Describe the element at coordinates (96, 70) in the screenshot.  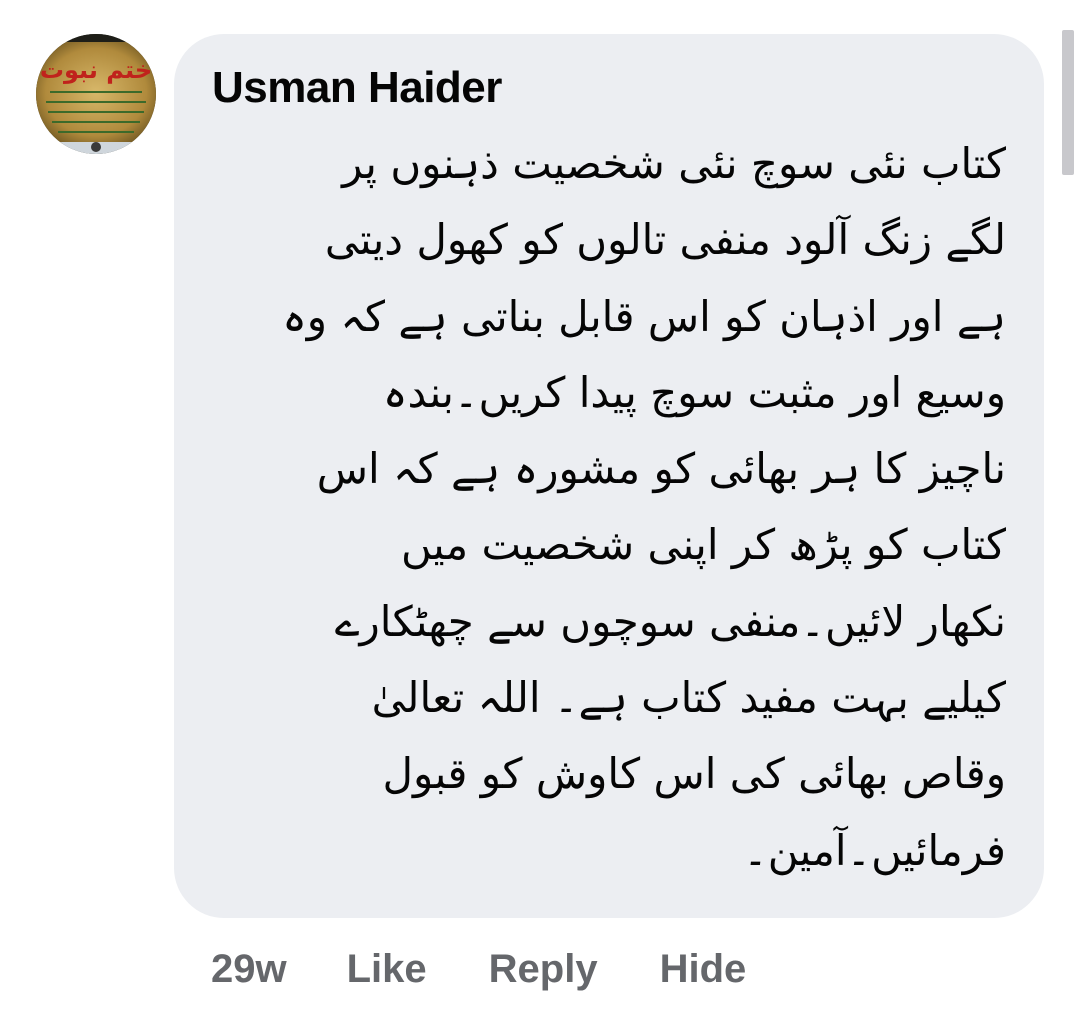
I see `avatar-title-text: ختم نبوت` at that location.